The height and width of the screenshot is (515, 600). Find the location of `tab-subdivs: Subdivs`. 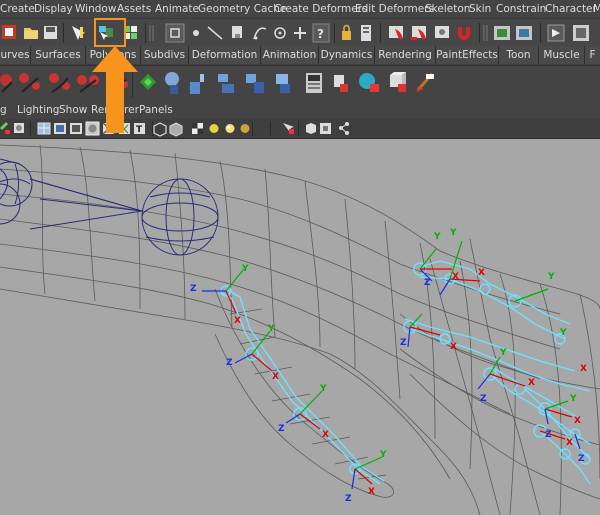

tab-subdivs: Subdivs is located at coordinates (165, 55).